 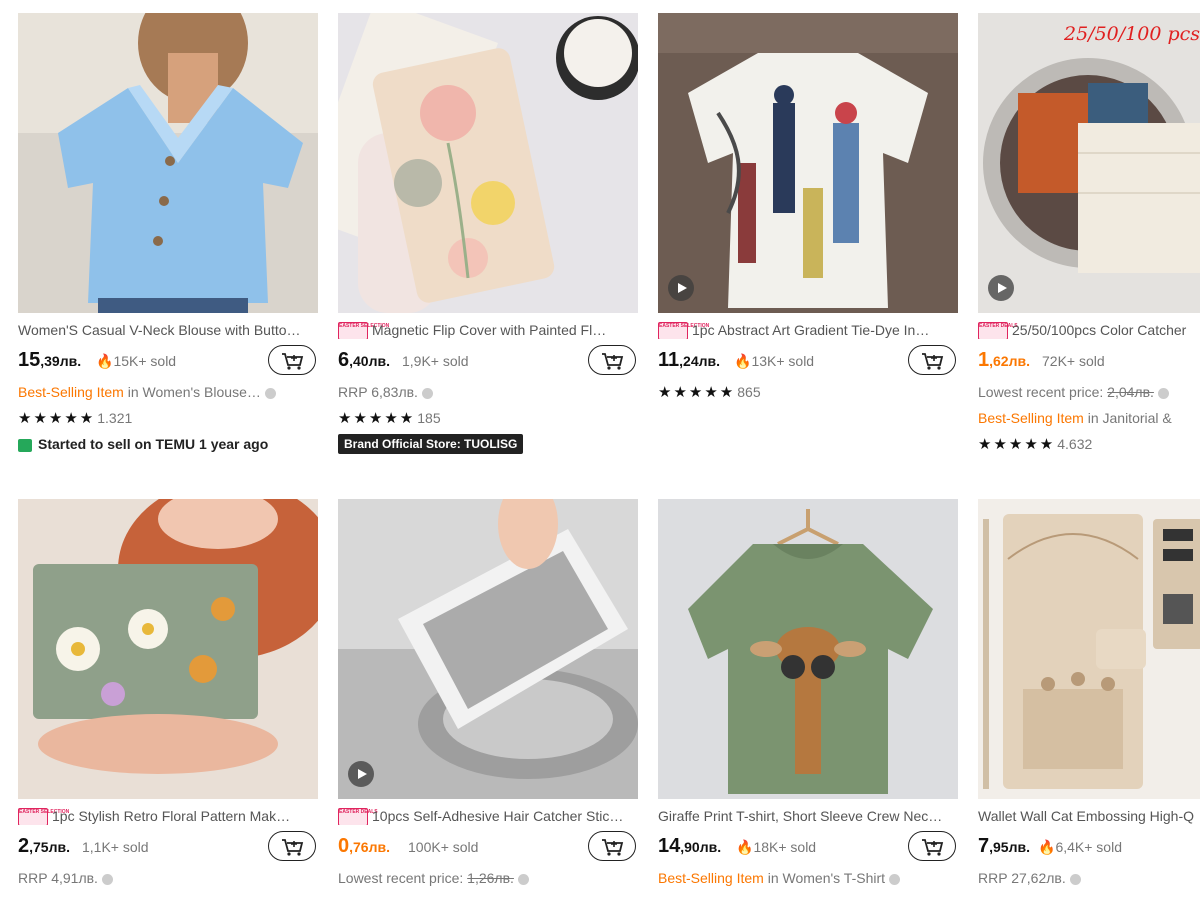 What do you see at coordinates (1080, 847) in the screenshot?
I see `sold-count: 🔥6,4K+ sold` at bounding box center [1080, 847].